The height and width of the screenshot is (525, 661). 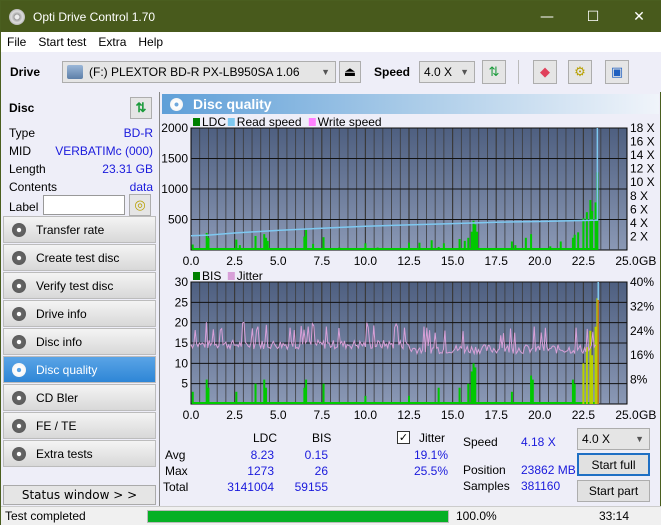 What do you see at coordinates (176, 487) in the screenshot?
I see `total-label: Total` at bounding box center [176, 487].